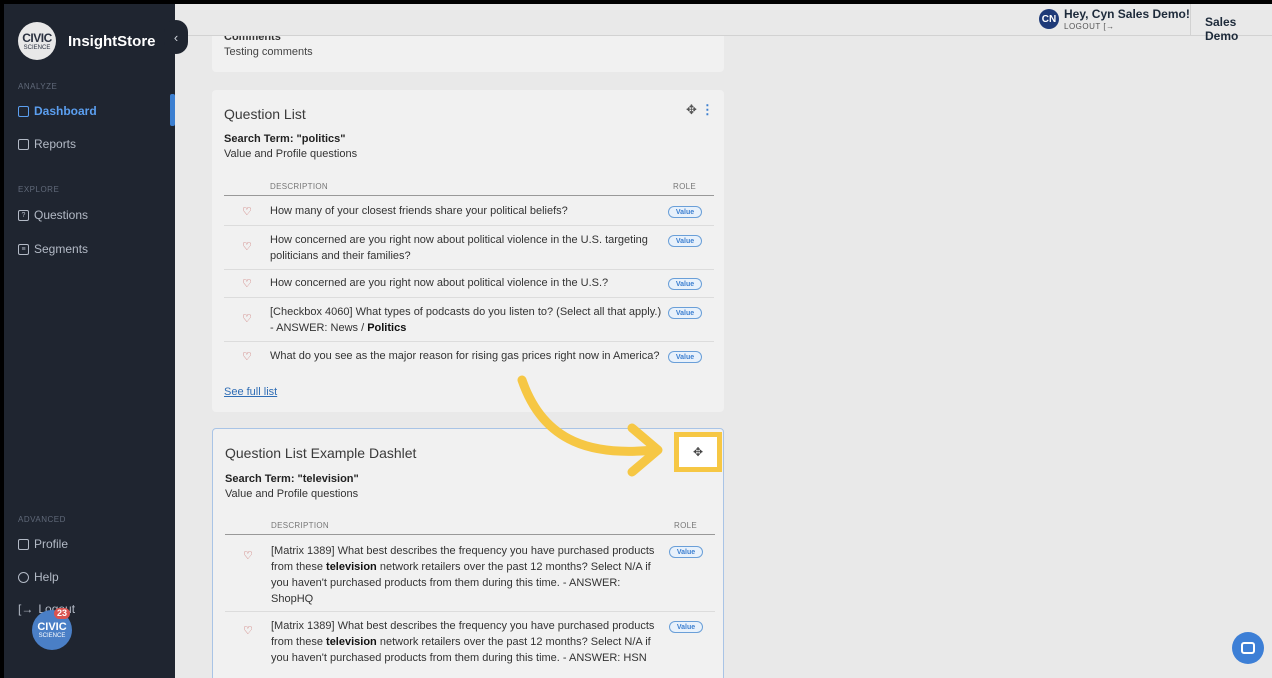  I want to click on move-icon: ✥, so click(698, 452).